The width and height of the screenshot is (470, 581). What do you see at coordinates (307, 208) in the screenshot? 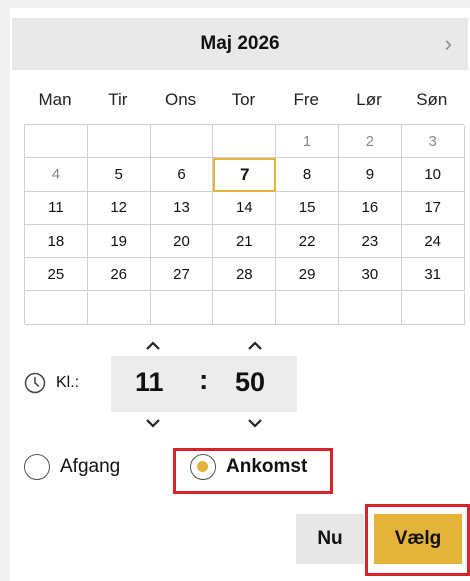
I see `calendar-day-15: 15` at bounding box center [307, 208].